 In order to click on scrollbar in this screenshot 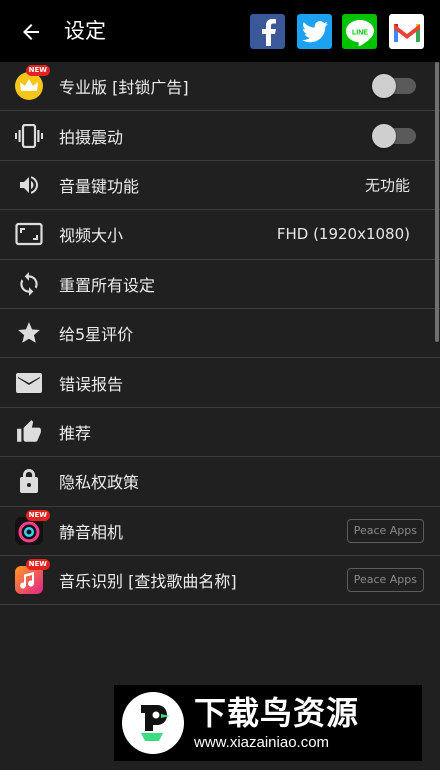, I will do `click(437, 202)`.